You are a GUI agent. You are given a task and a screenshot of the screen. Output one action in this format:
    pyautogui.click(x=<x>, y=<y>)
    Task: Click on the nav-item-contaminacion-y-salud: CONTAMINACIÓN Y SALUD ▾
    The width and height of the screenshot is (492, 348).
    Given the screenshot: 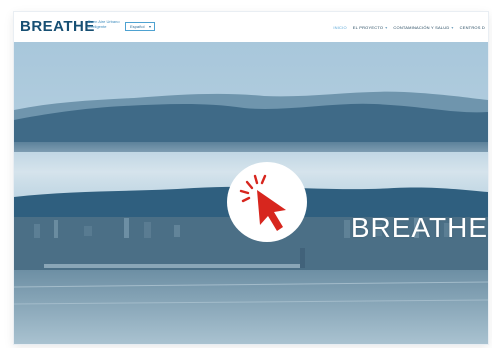 What is the action you would take?
    pyautogui.click(x=423, y=27)
    